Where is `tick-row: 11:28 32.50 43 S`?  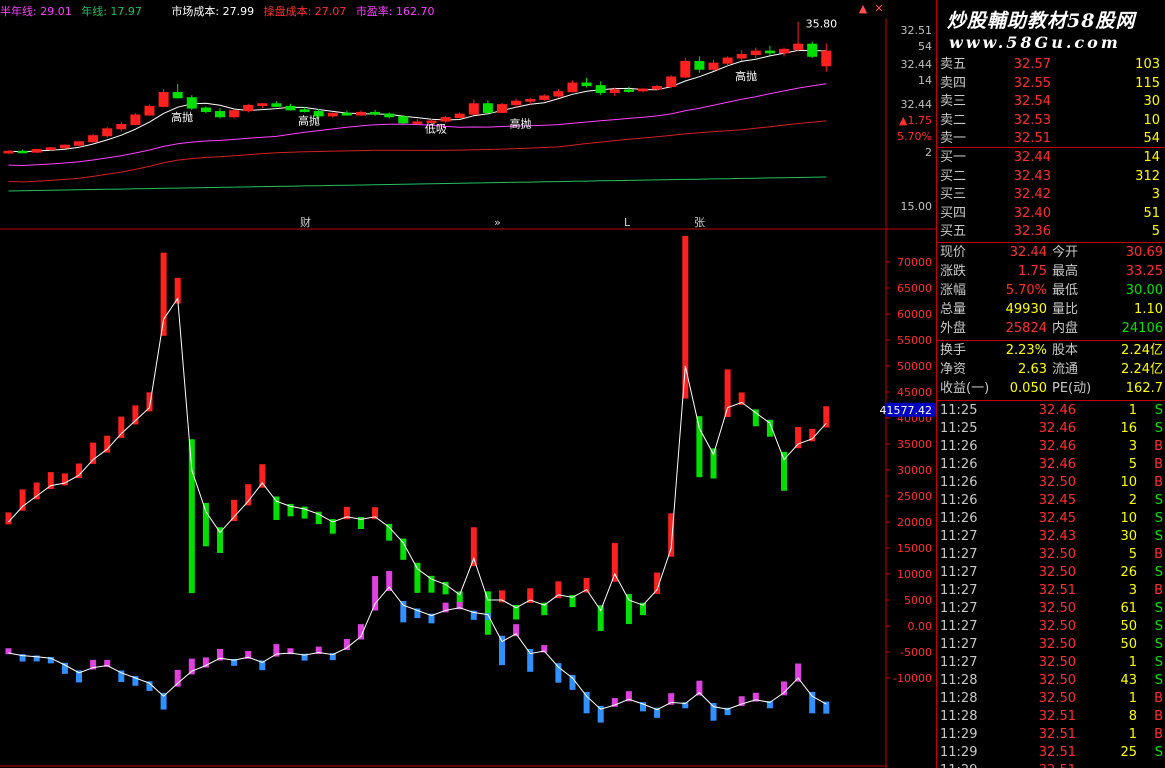 tick-row: 11:28 32.50 43 S is located at coordinates (1051, 681).